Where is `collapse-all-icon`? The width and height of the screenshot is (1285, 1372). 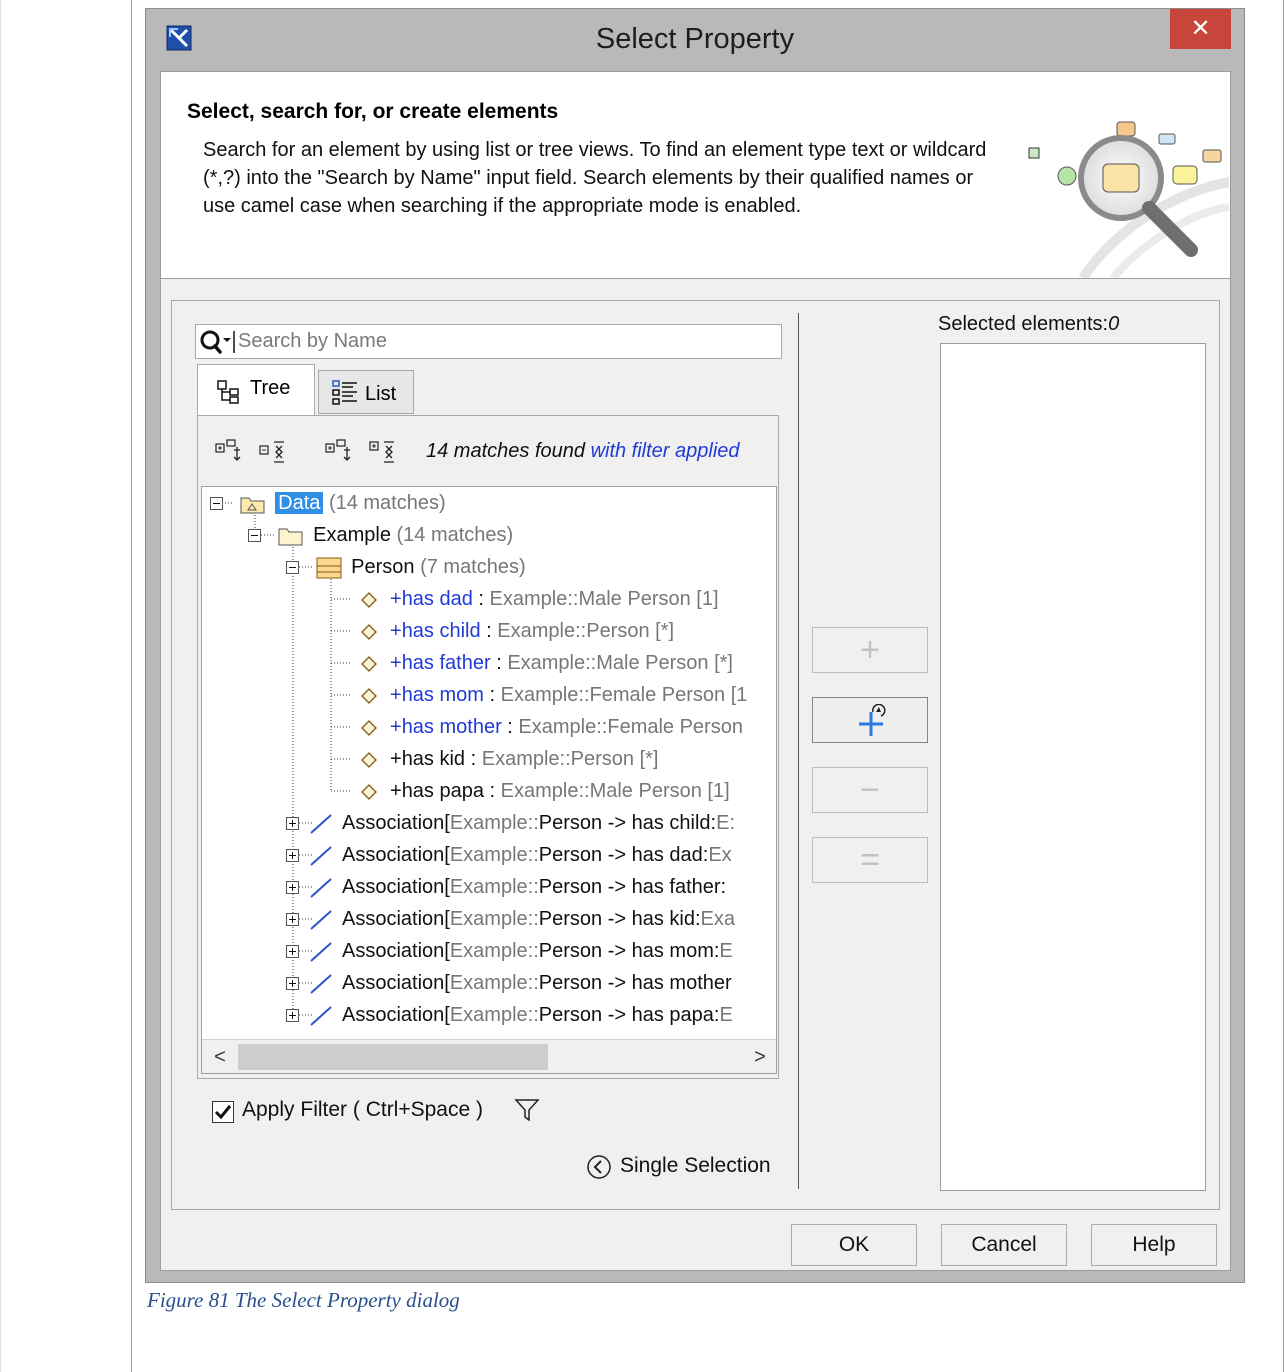 collapse-all-icon is located at coordinates (274, 452).